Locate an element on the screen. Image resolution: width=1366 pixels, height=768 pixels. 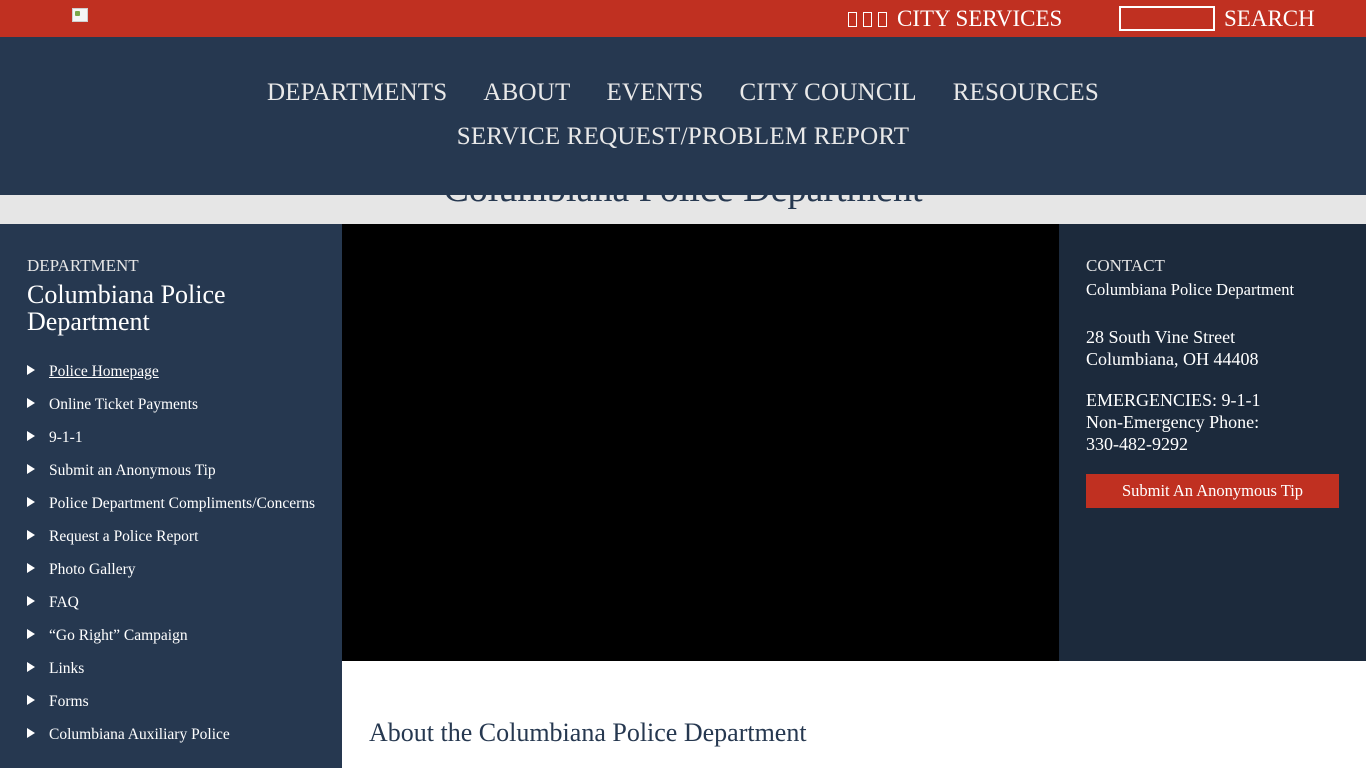
sidebar-item-go-right-campaign: “Go Right” Campaign is located at coordinates (177, 635).